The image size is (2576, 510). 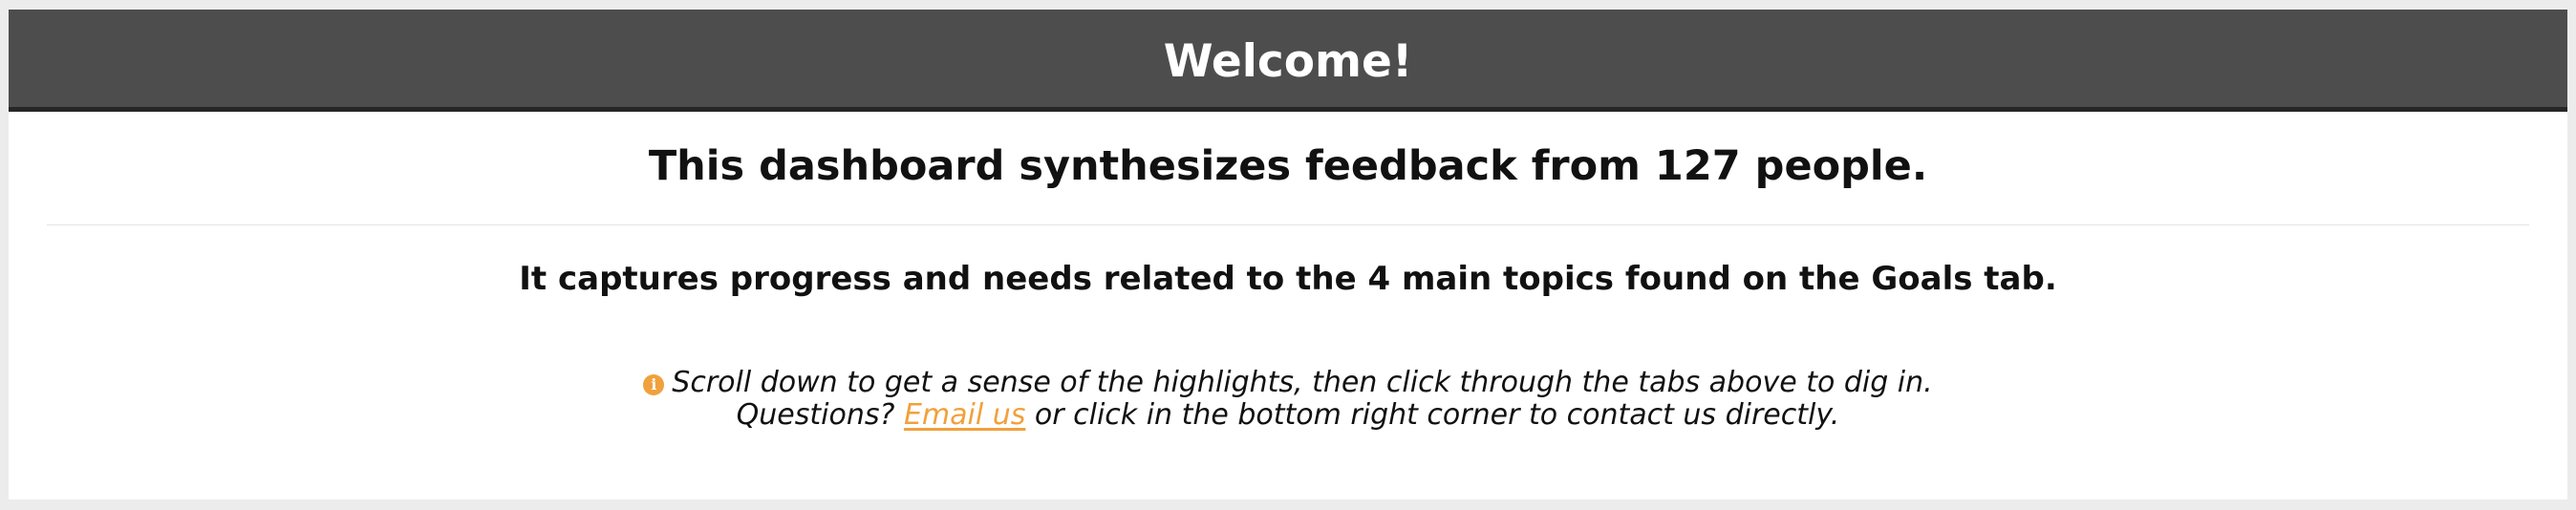 What do you see at coordinates (1288, 224) in the screenshot?
I see `section-divider` at bounding box center [1288, 224].